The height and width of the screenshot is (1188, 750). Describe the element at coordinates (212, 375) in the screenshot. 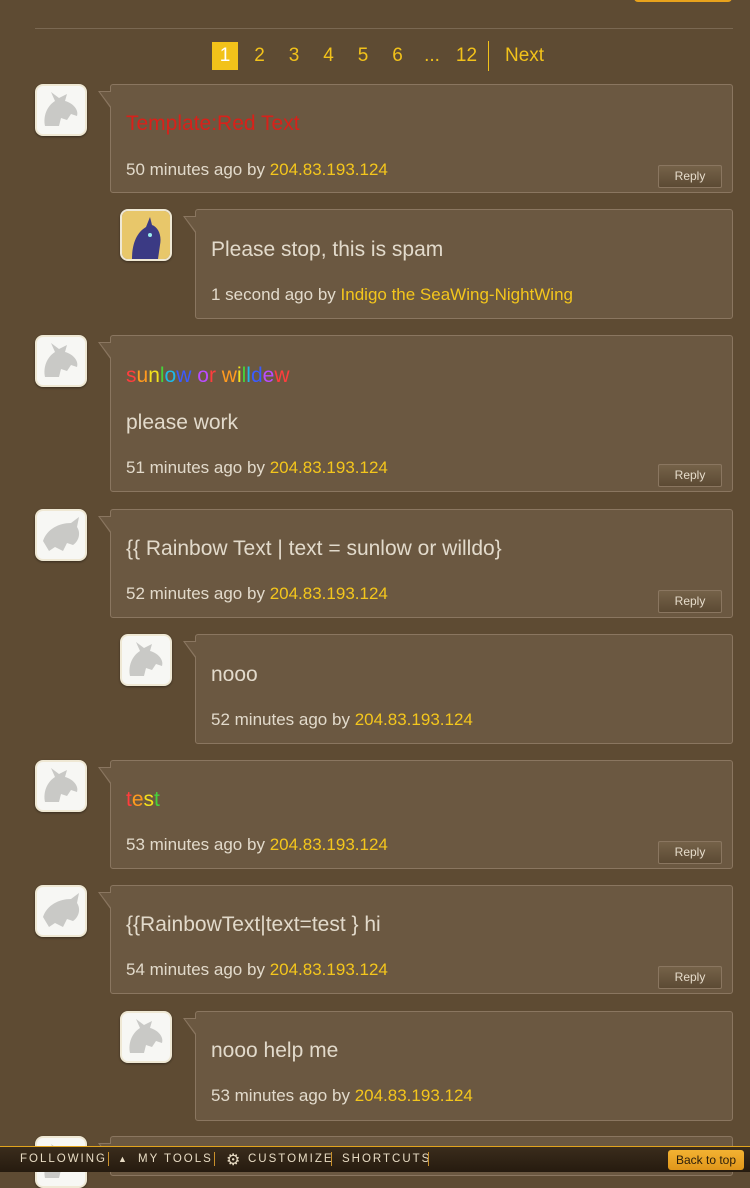

I see `rainbow-char: r` at that location.